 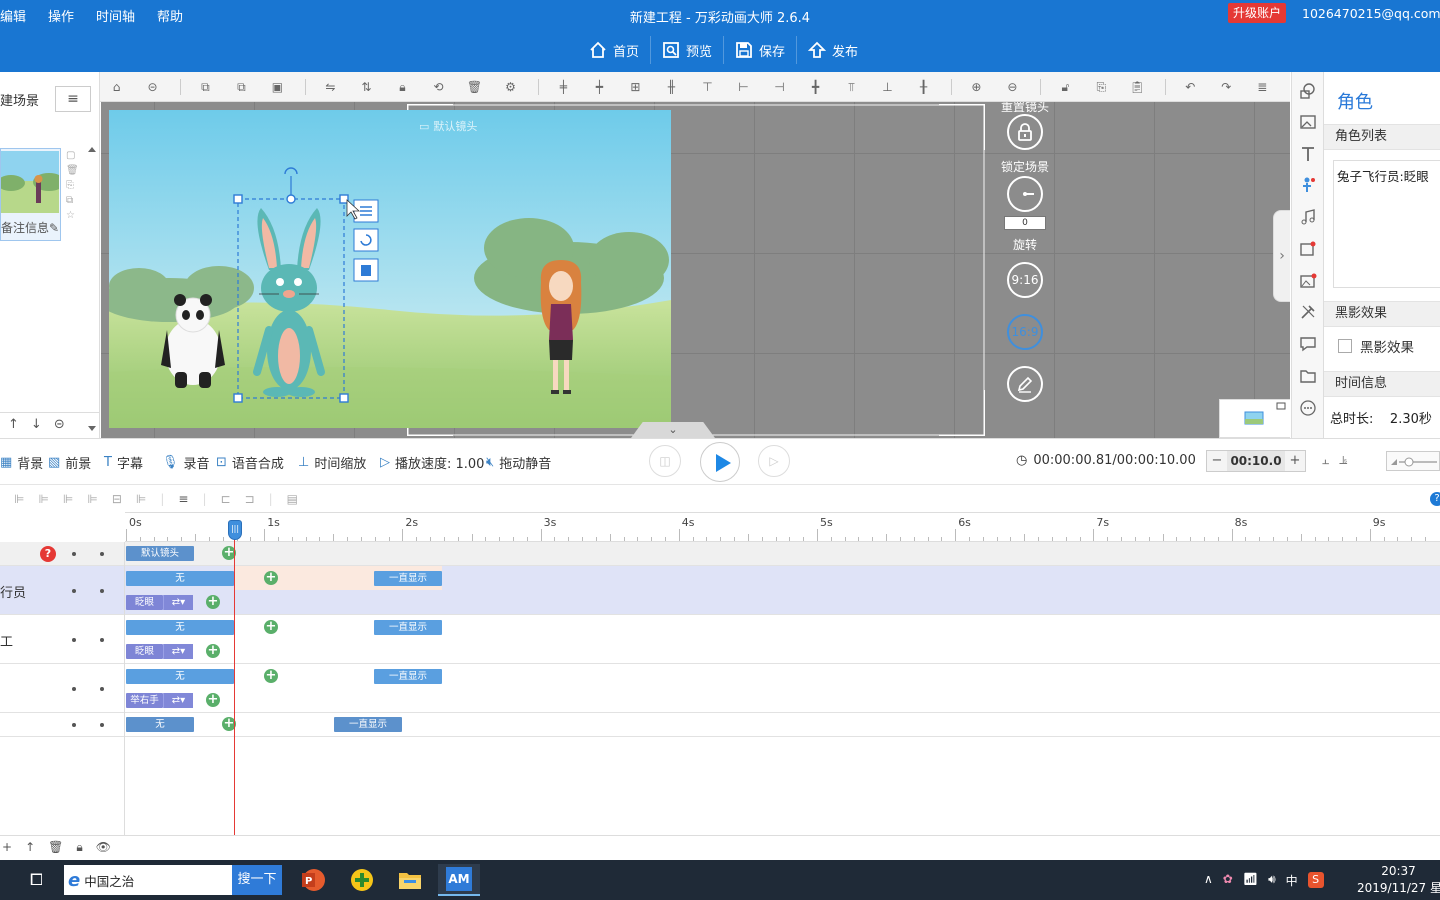 What do you see at coordinates (72, 170) in the screenshot?
I see `delete-scene-icon: 🗑︎` at bounding box center [72, 170].